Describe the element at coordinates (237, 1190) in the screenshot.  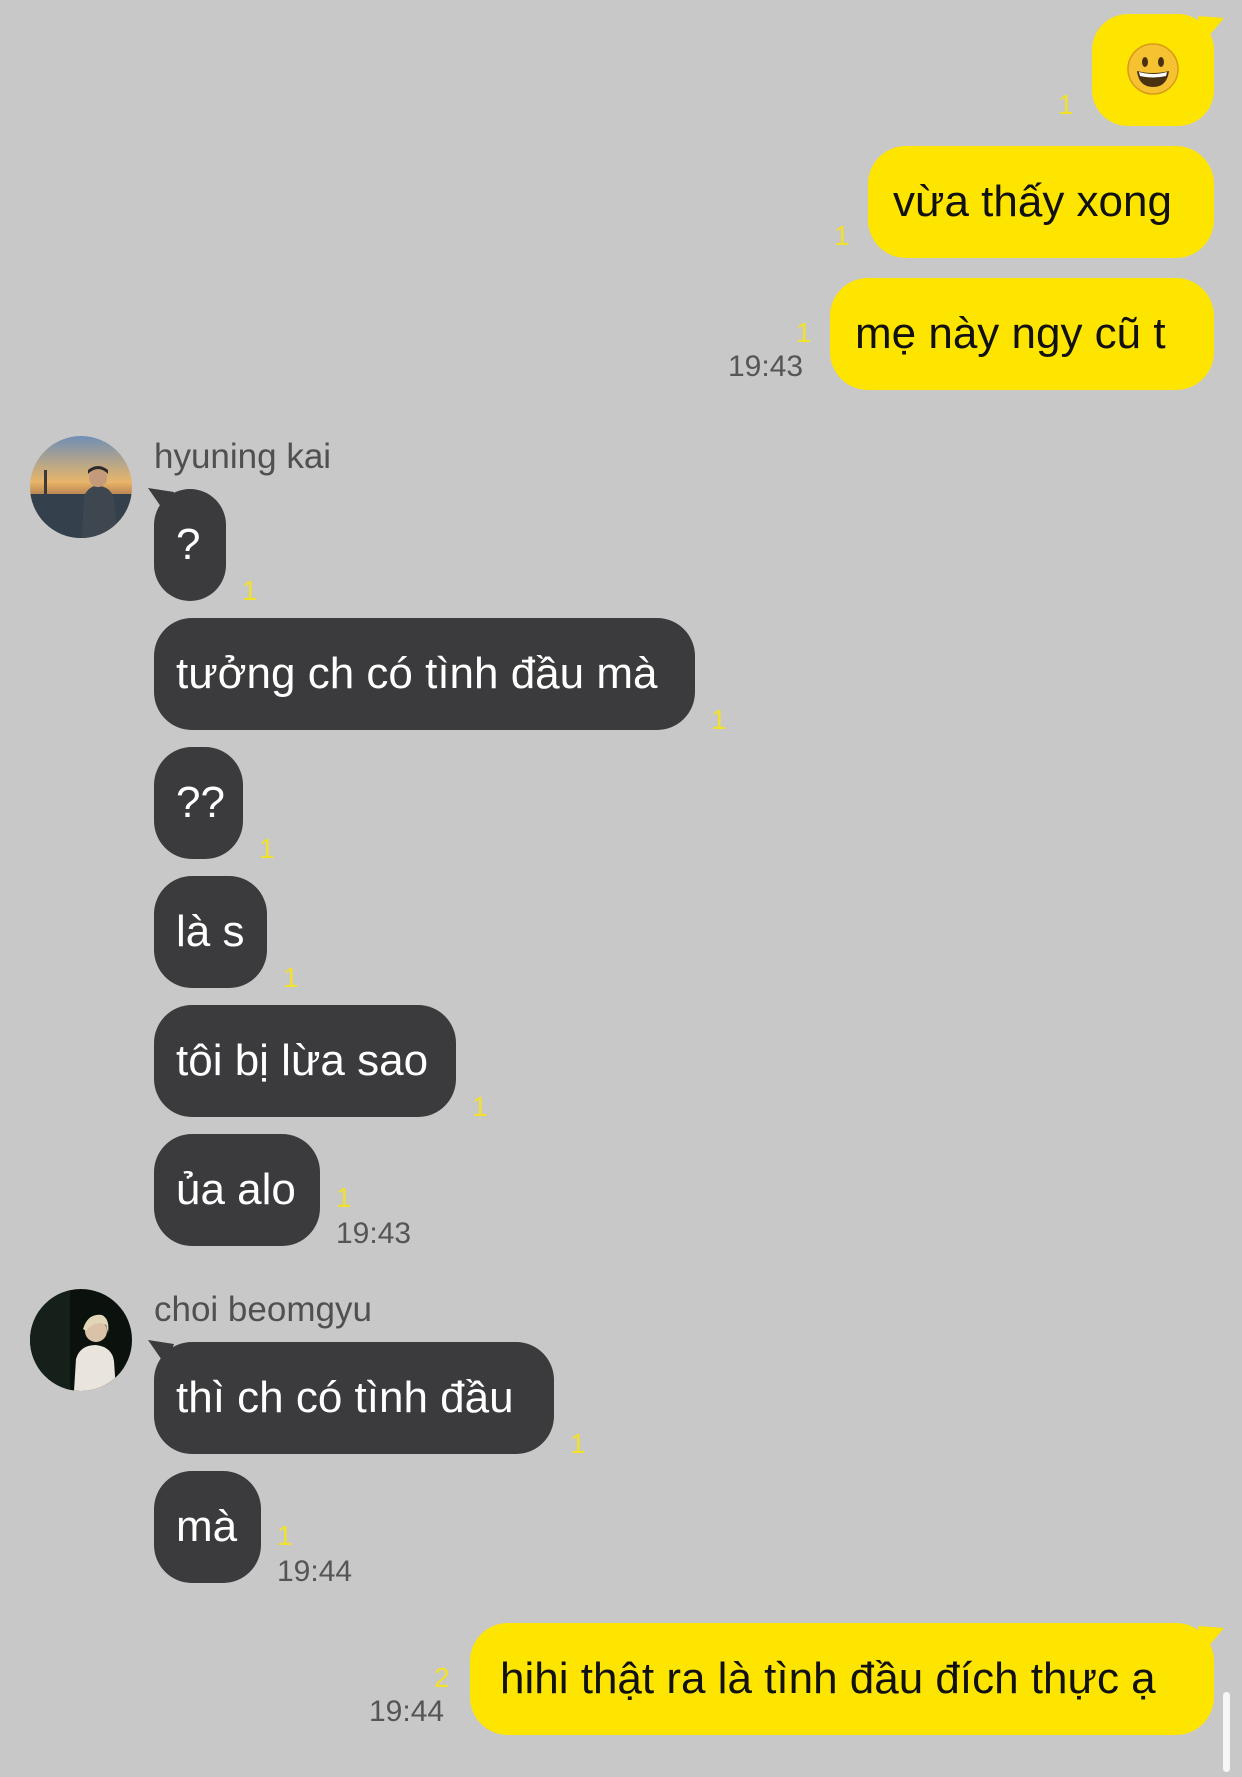
I see `their-message-bubble: ủa alo` at that location.